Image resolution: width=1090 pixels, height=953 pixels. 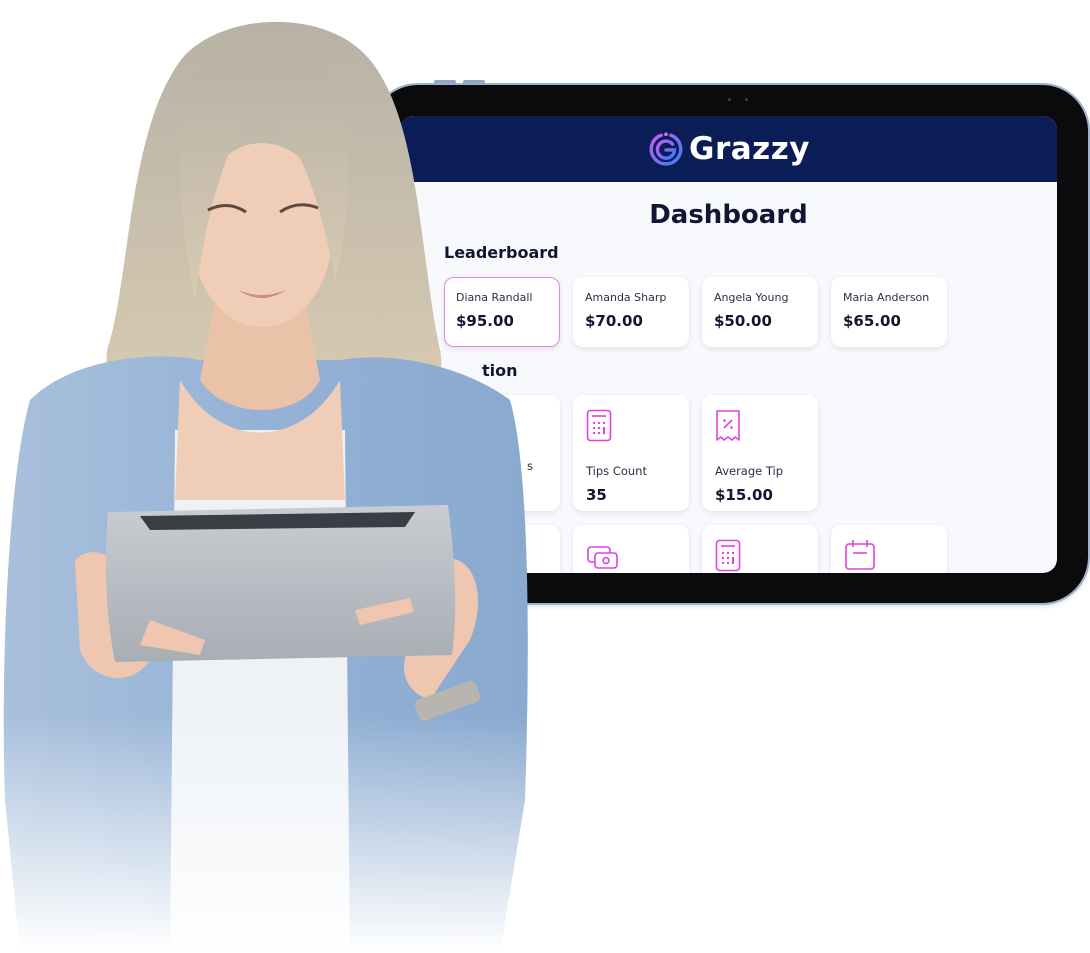 I want to click on stat-card-tips-count: Tips Count 35, so click(x=631, y=453).